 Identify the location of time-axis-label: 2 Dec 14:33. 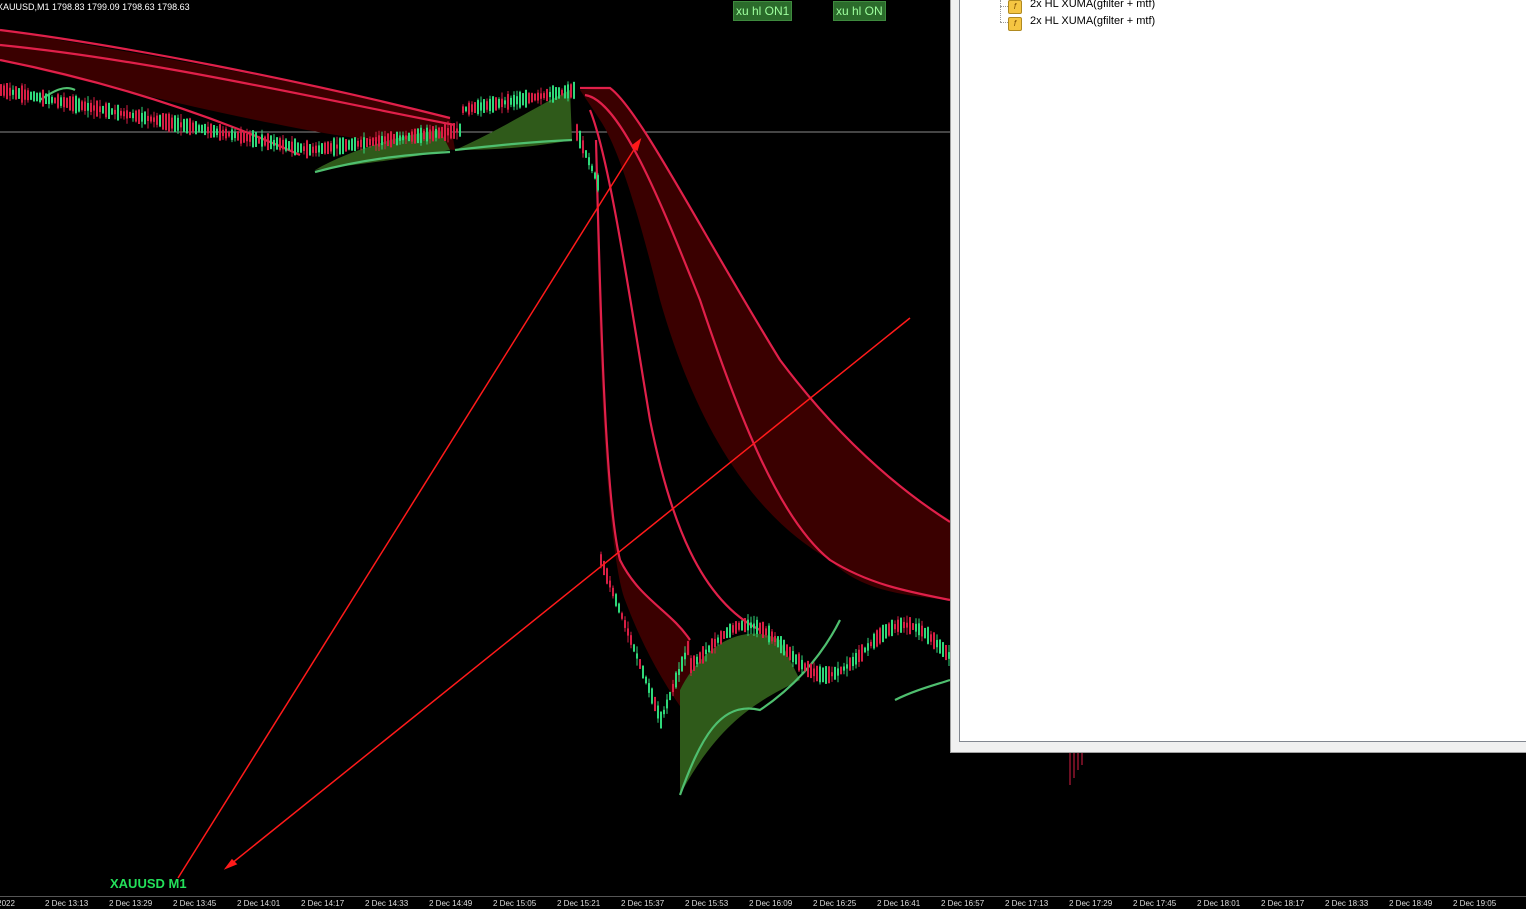
(387, 903).